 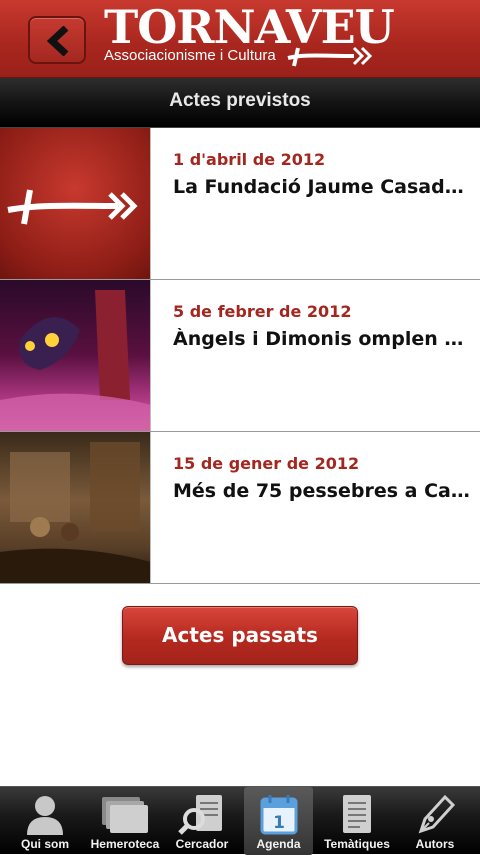 I want to click on tornaveu-logo-image, so click(x=75, y=203).